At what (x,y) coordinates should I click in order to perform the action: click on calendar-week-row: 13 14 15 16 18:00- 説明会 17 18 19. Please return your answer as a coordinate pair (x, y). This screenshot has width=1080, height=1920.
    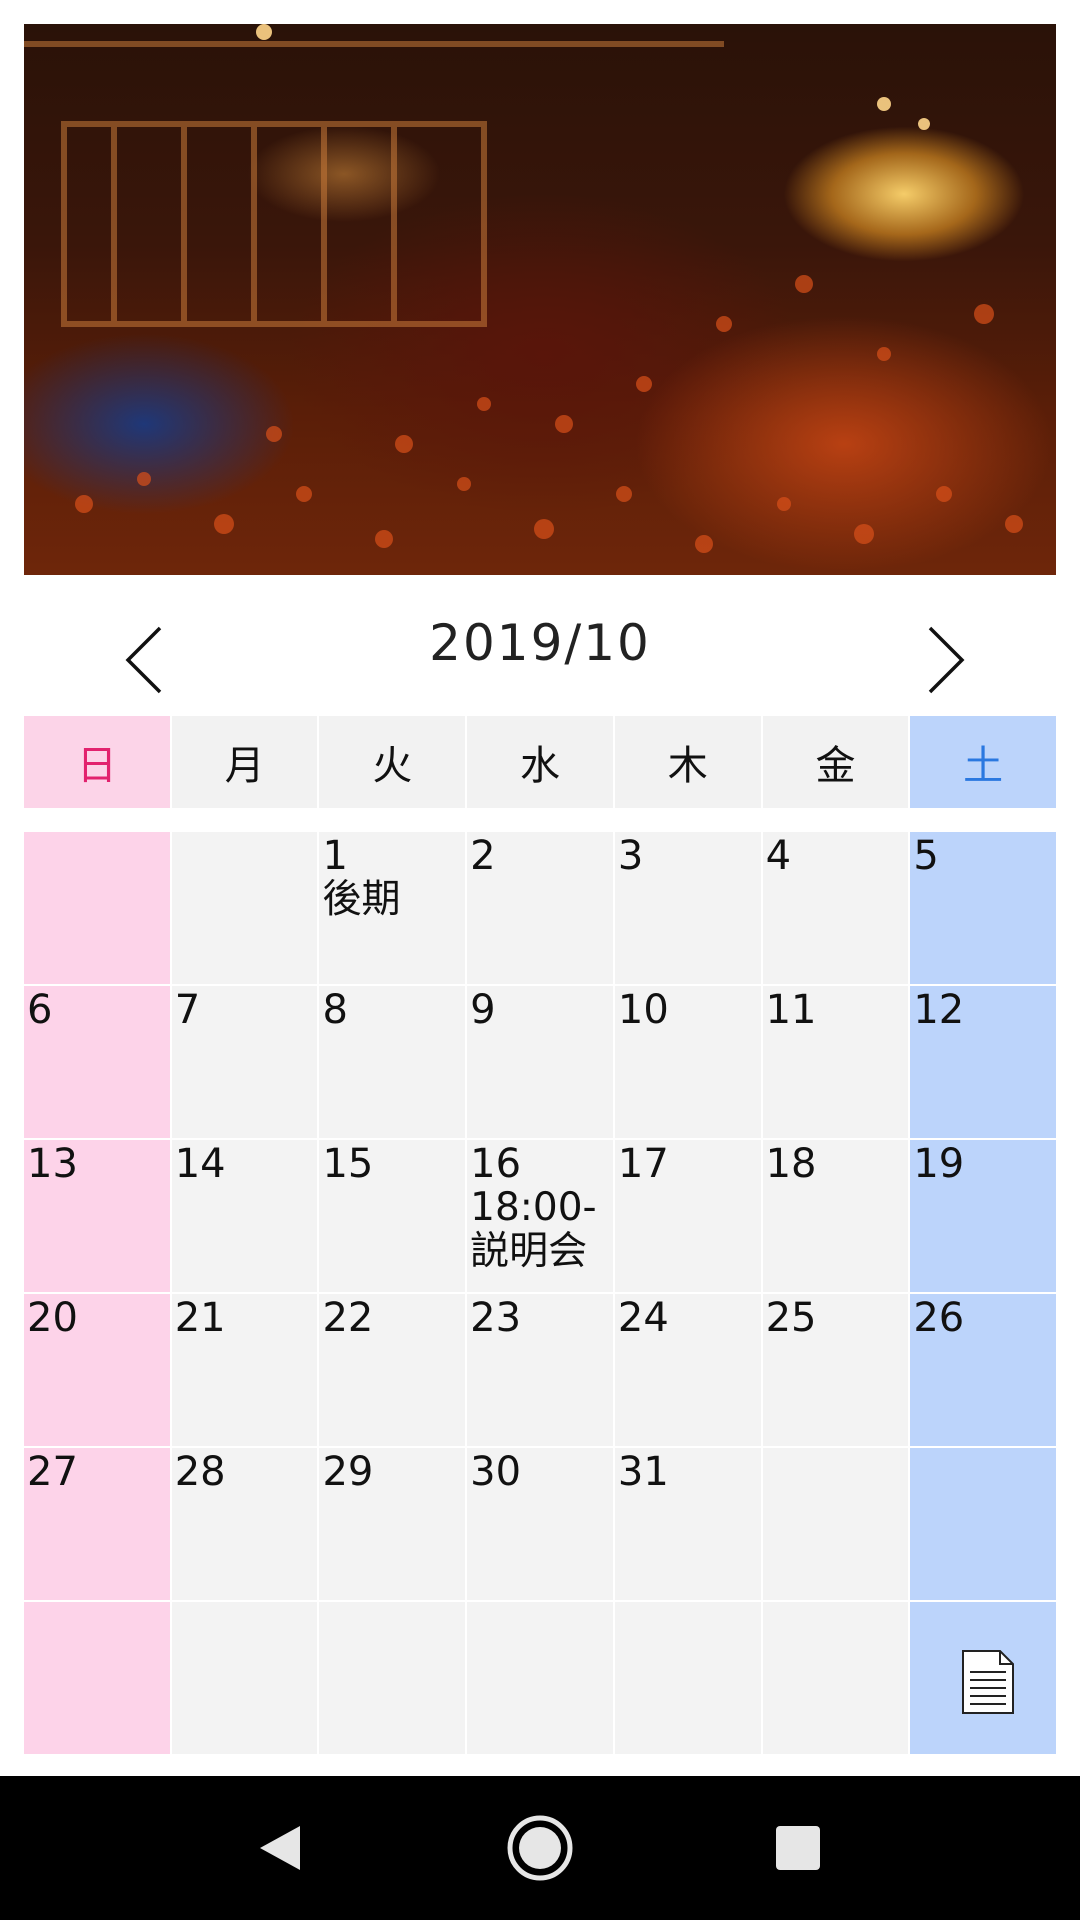
    Looking at the image, I should click on (540, 1216).